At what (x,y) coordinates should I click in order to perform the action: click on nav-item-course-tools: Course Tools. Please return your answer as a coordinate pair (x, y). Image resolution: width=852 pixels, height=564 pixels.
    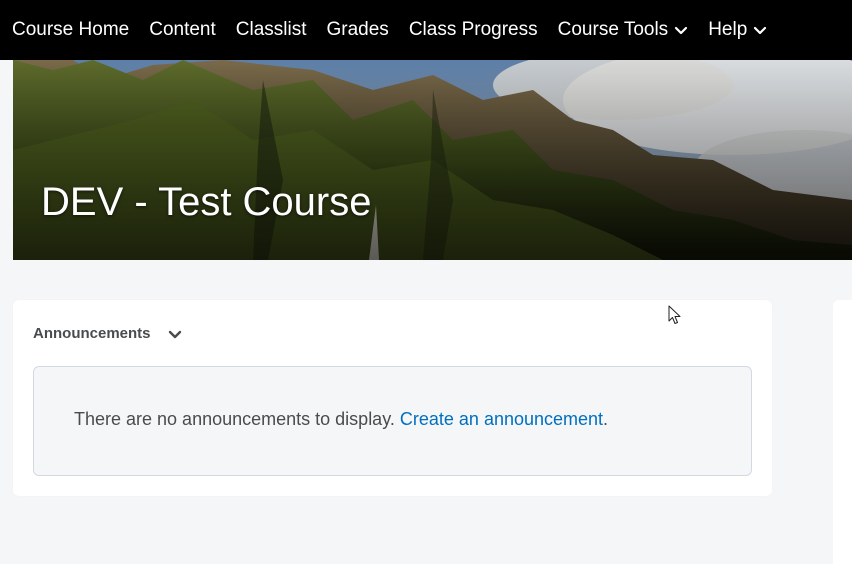
    Looking at the image, I should click on (623, 30).